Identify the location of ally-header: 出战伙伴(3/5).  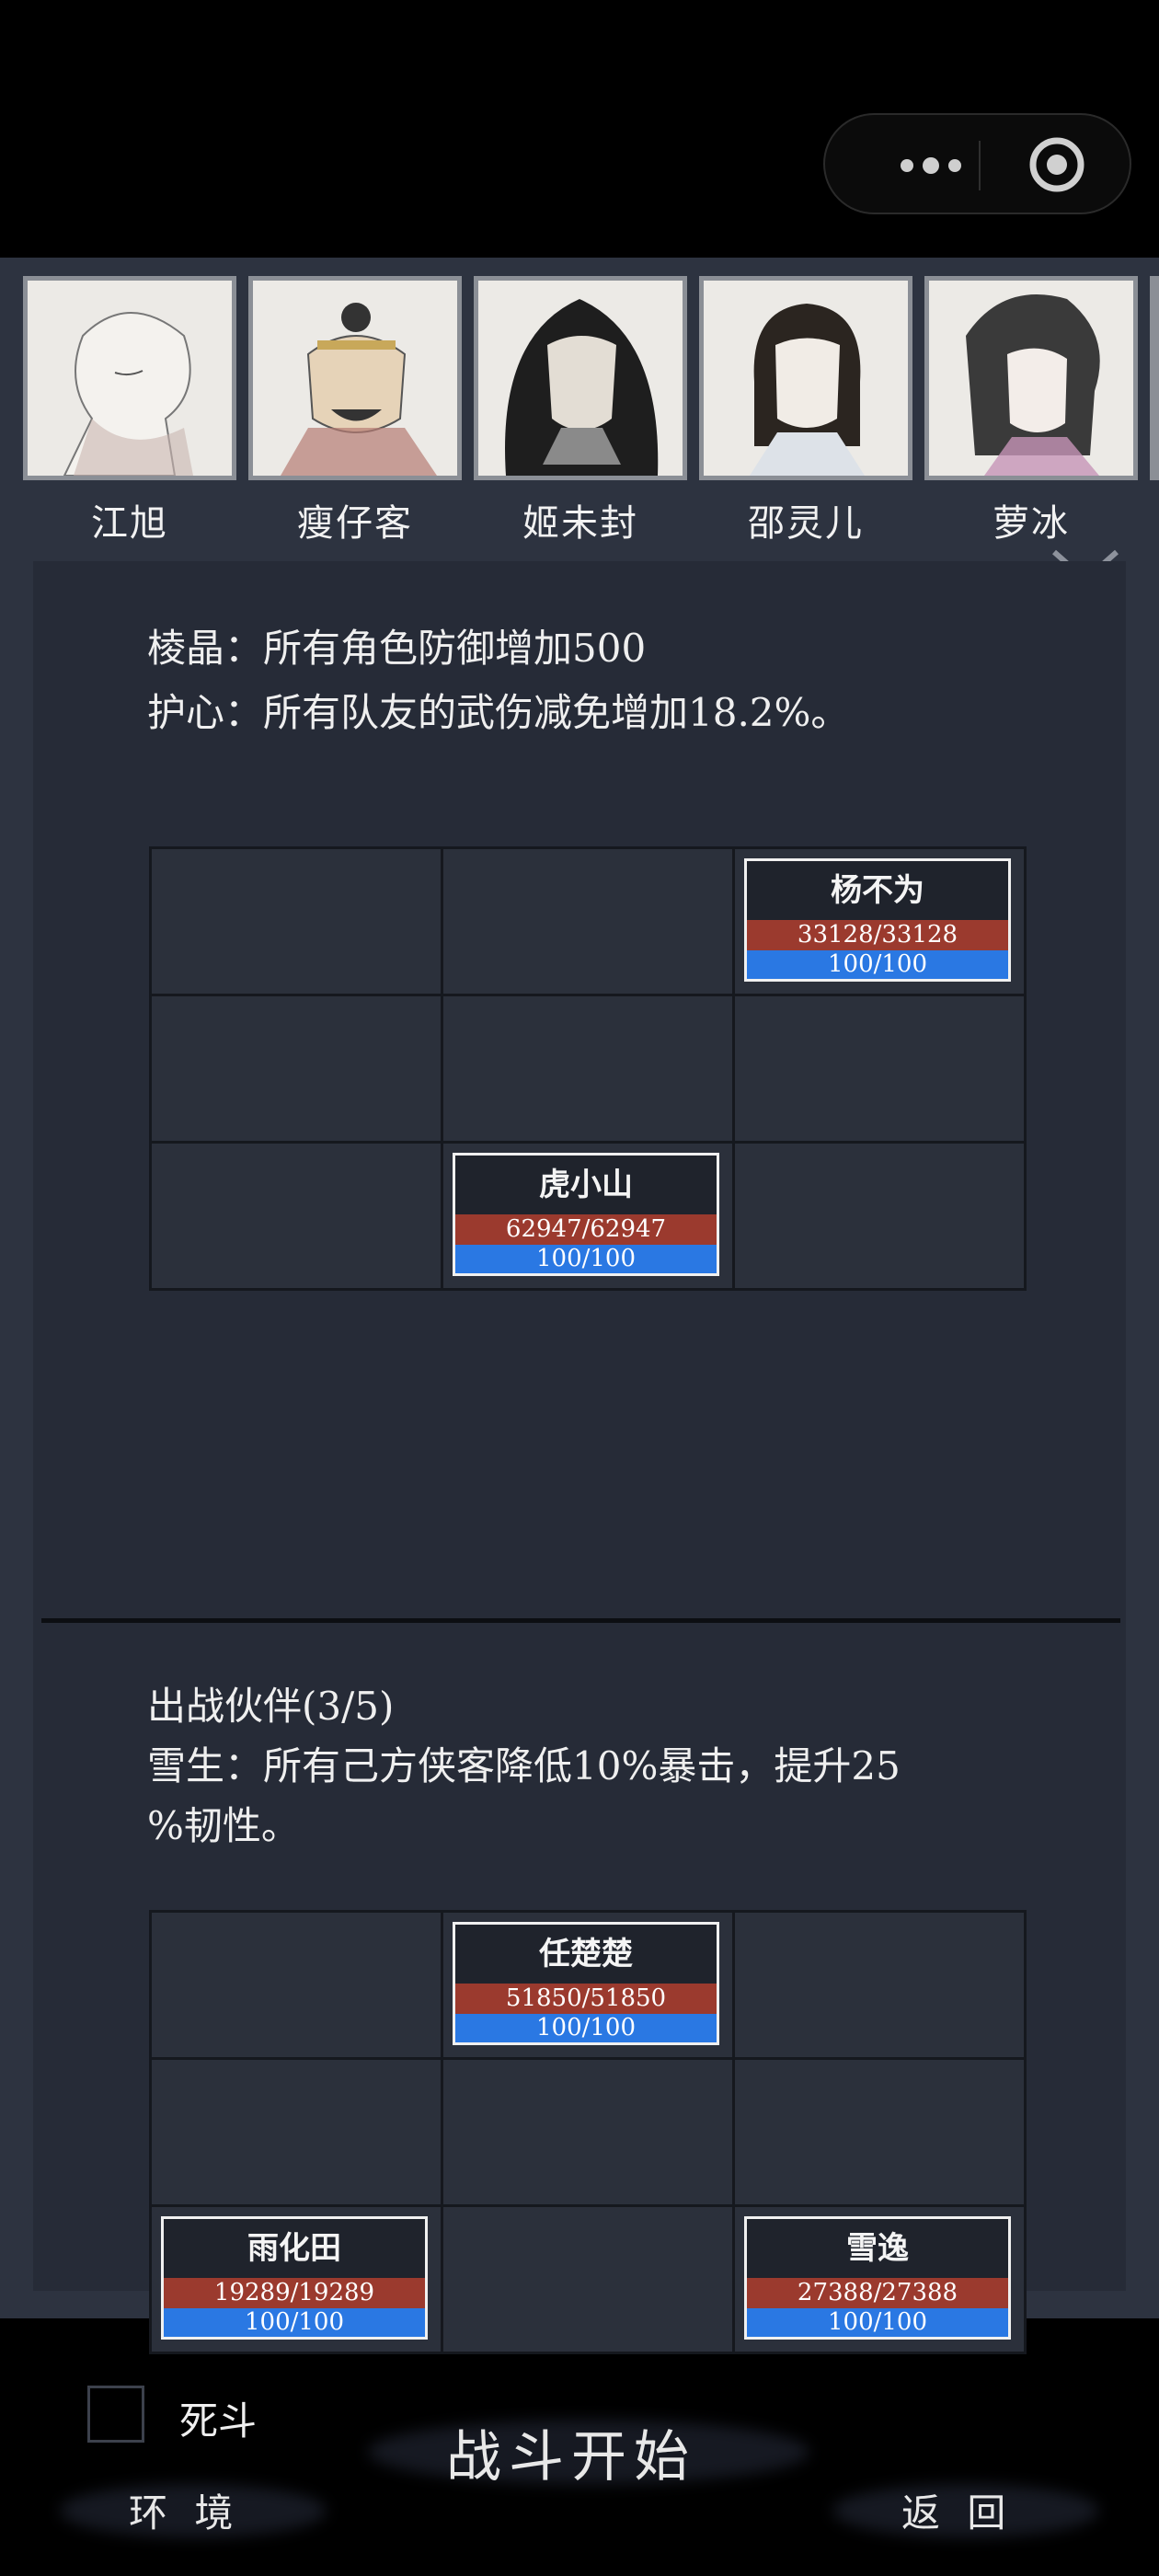
(271, 1706).